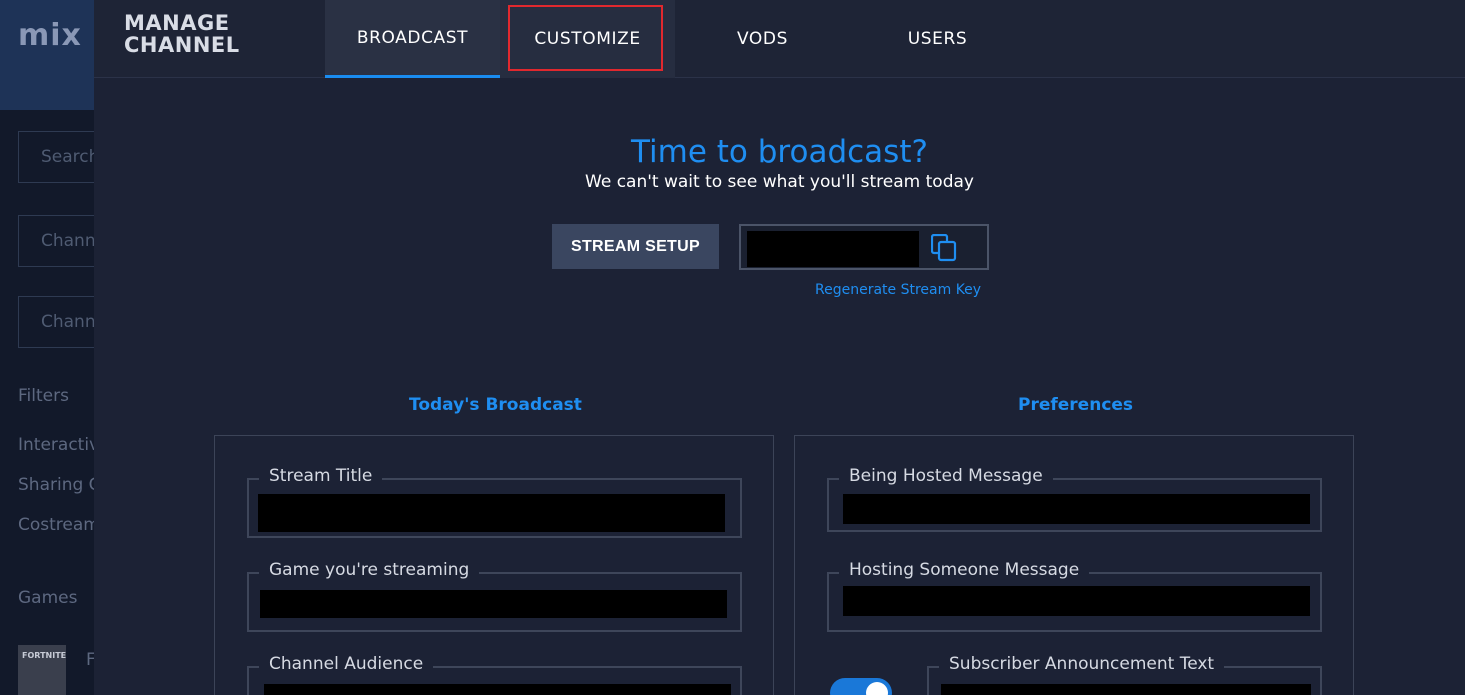 The width and height of the screenshot is (1465, 695). I want to click on page-title-line2: CHANNEL, so click(182, 45).